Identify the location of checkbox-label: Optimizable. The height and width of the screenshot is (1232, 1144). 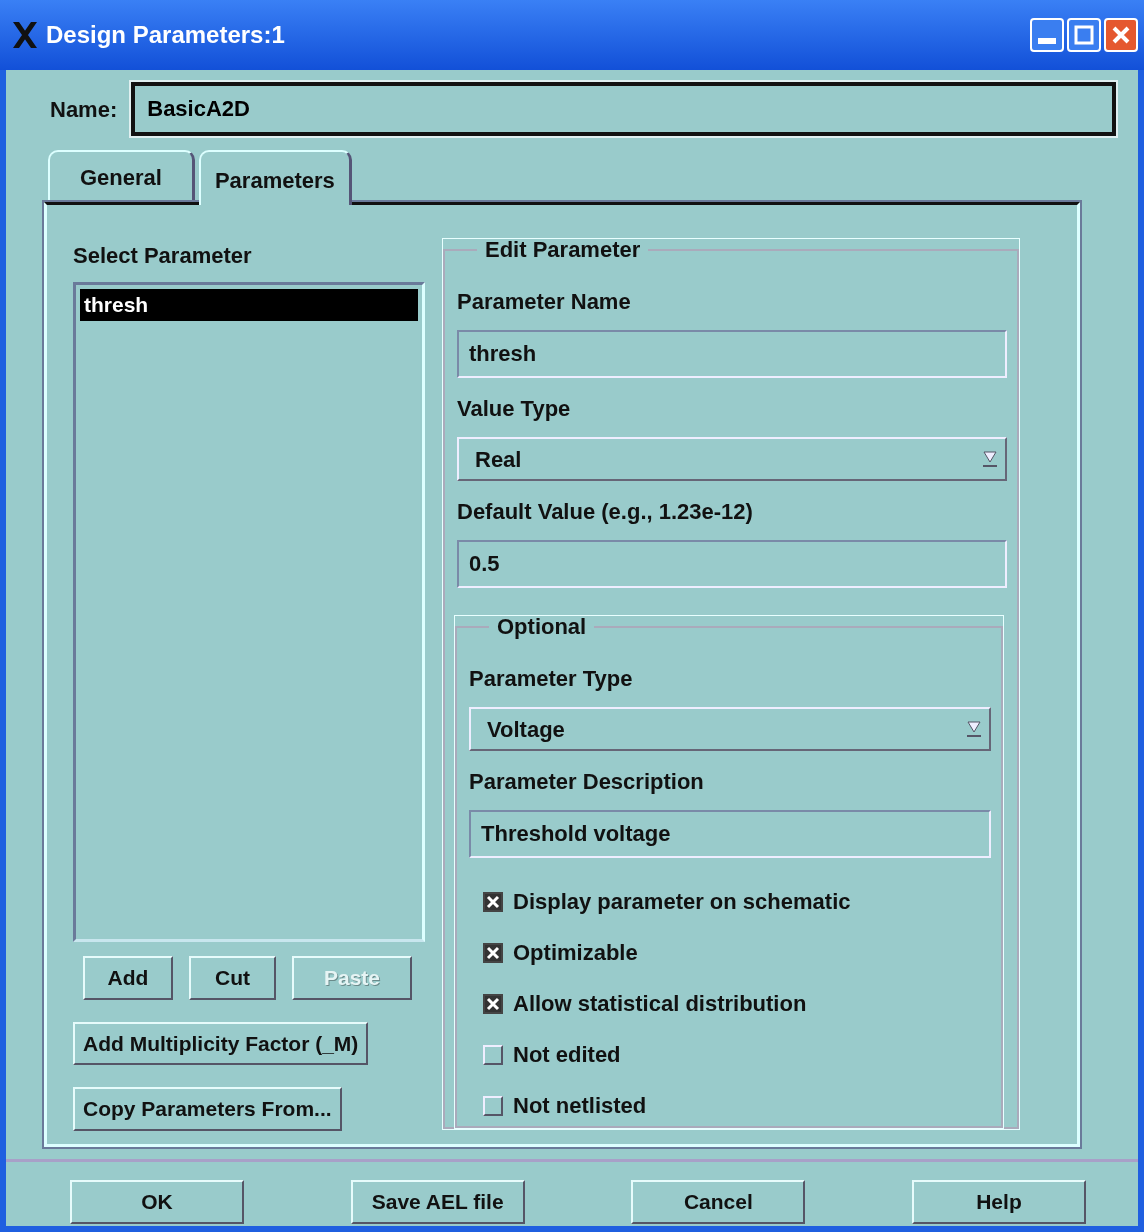
(575, 953).